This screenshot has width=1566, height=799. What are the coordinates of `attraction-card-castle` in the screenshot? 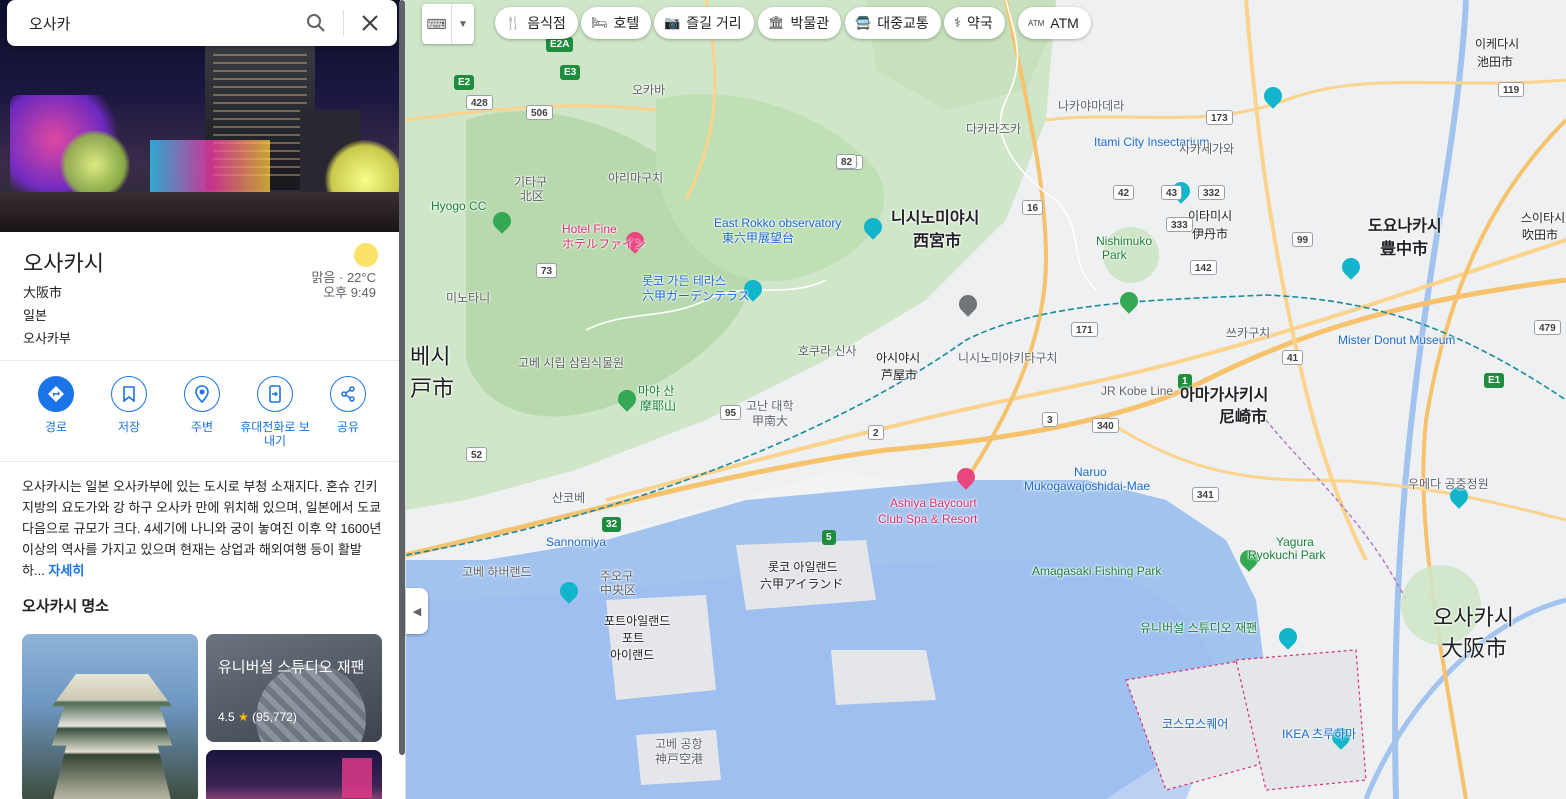 It's located at (110, 716).